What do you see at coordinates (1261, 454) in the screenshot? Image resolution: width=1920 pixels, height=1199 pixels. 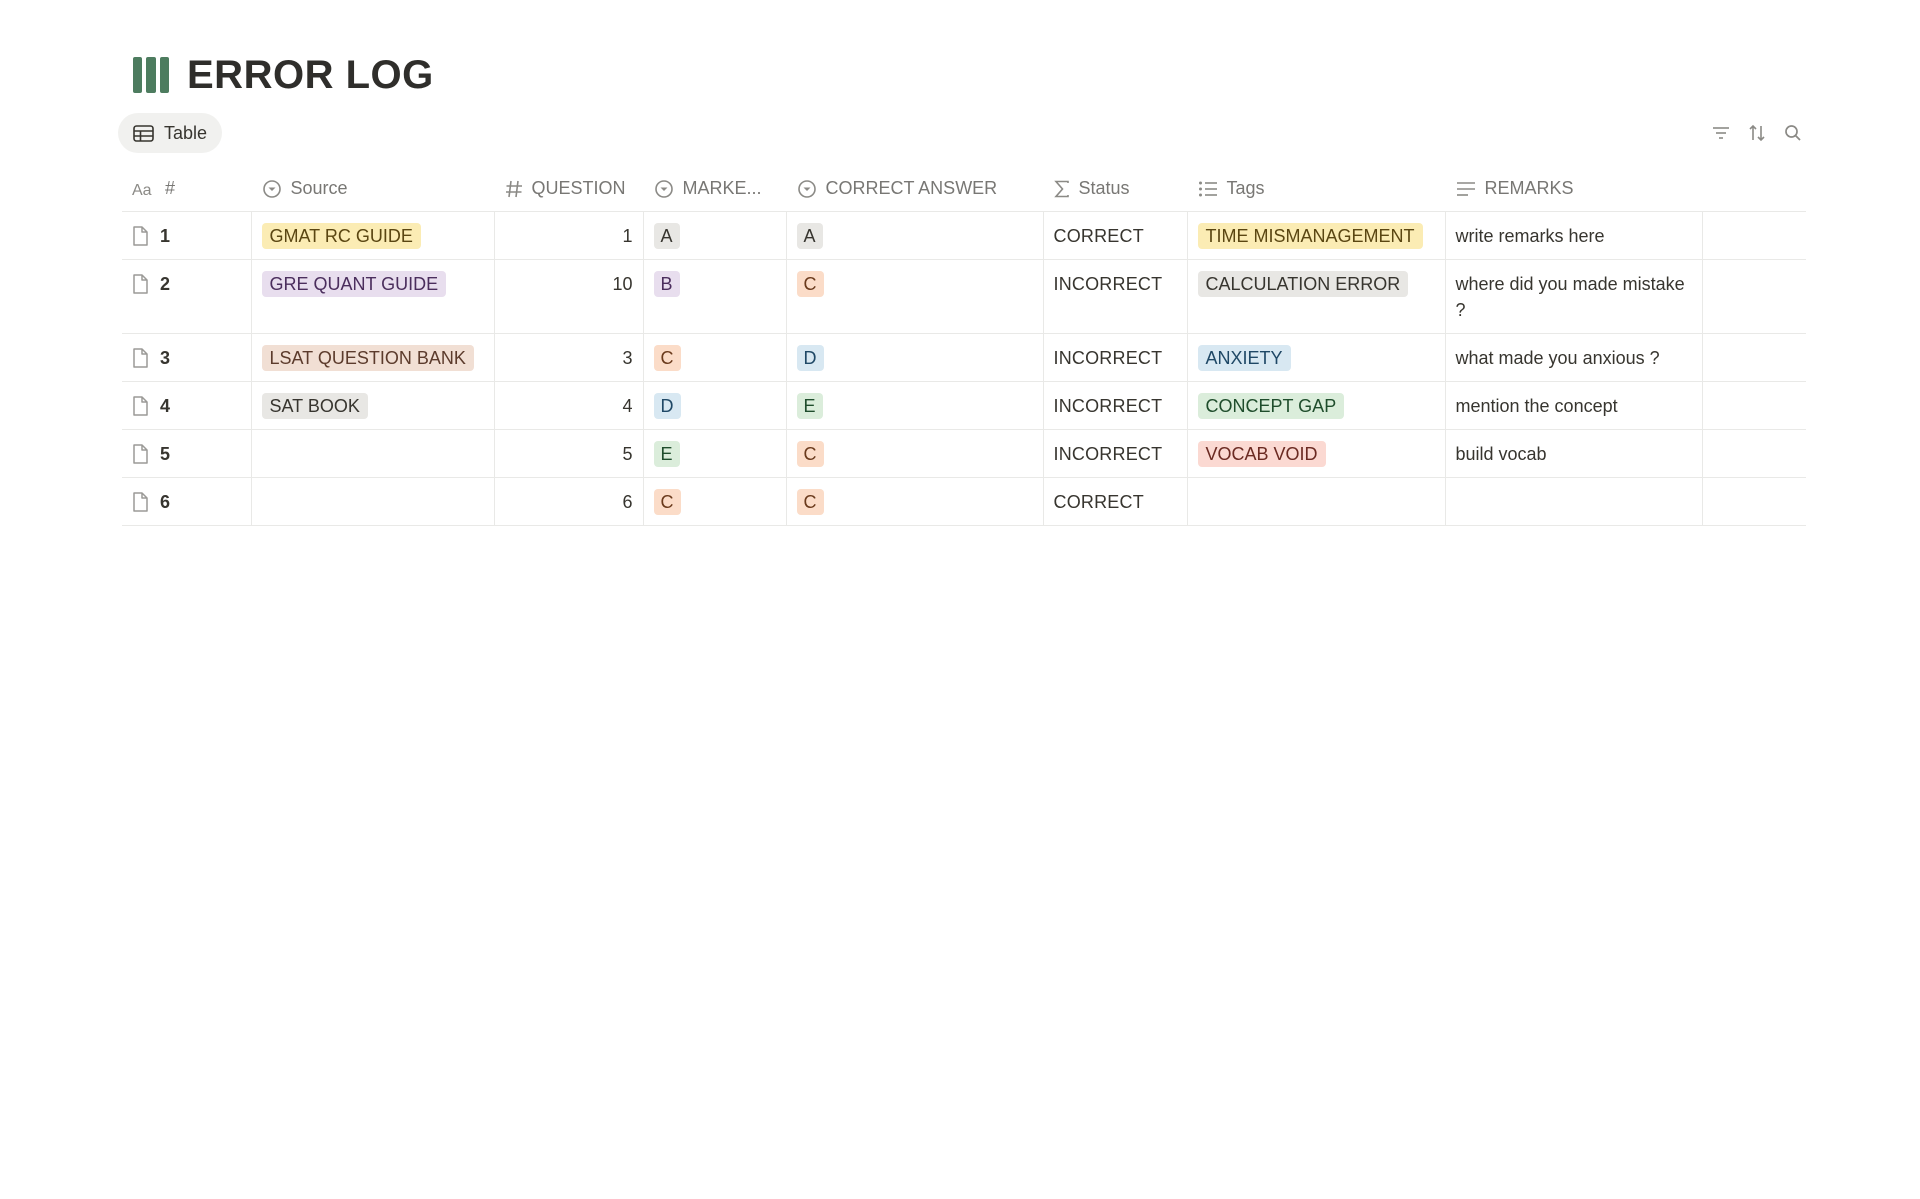 I see `error-tag: VOCAB VOID` at bounding box center [1261, 454].